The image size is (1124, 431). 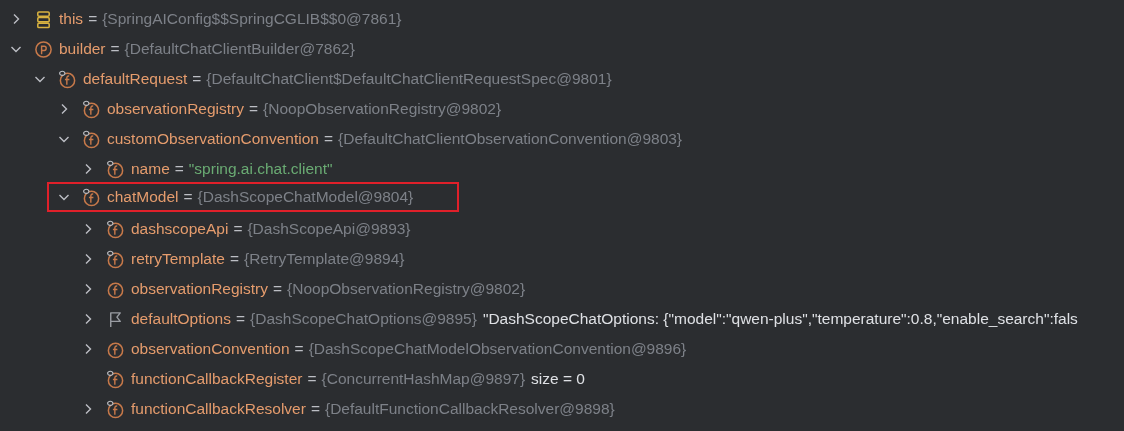 I want to click on variable-name: chatModel, so click(x=143, y=197).